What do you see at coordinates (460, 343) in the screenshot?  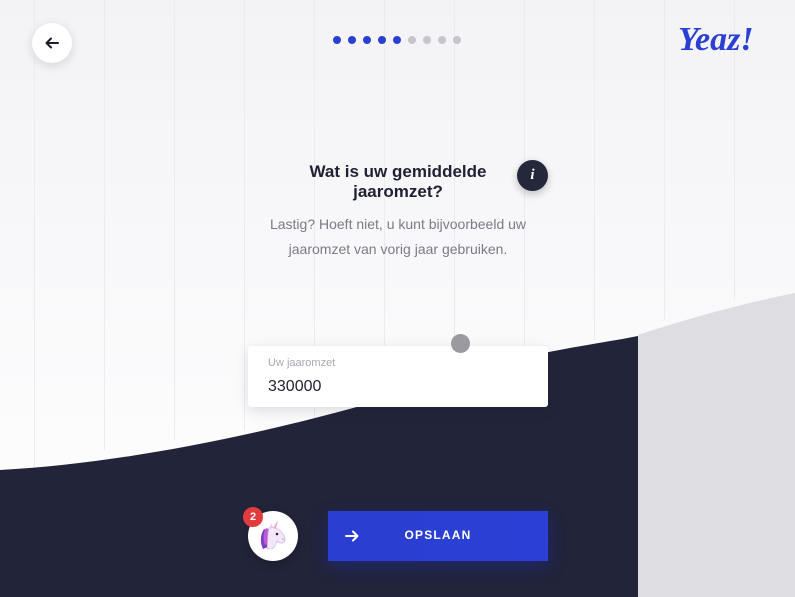 I see `slider-handle` at bounding box center [460, 343].